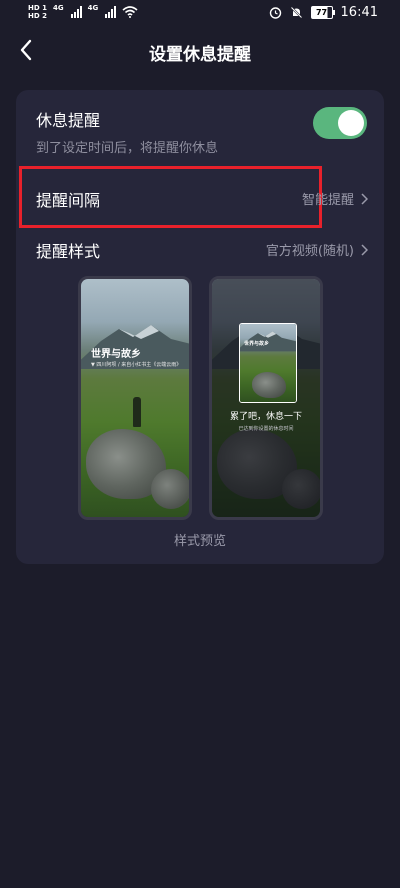 This screenshot has width=400, height=888. I want to click on preview-title: 世界与故乡, so click(116, 354).